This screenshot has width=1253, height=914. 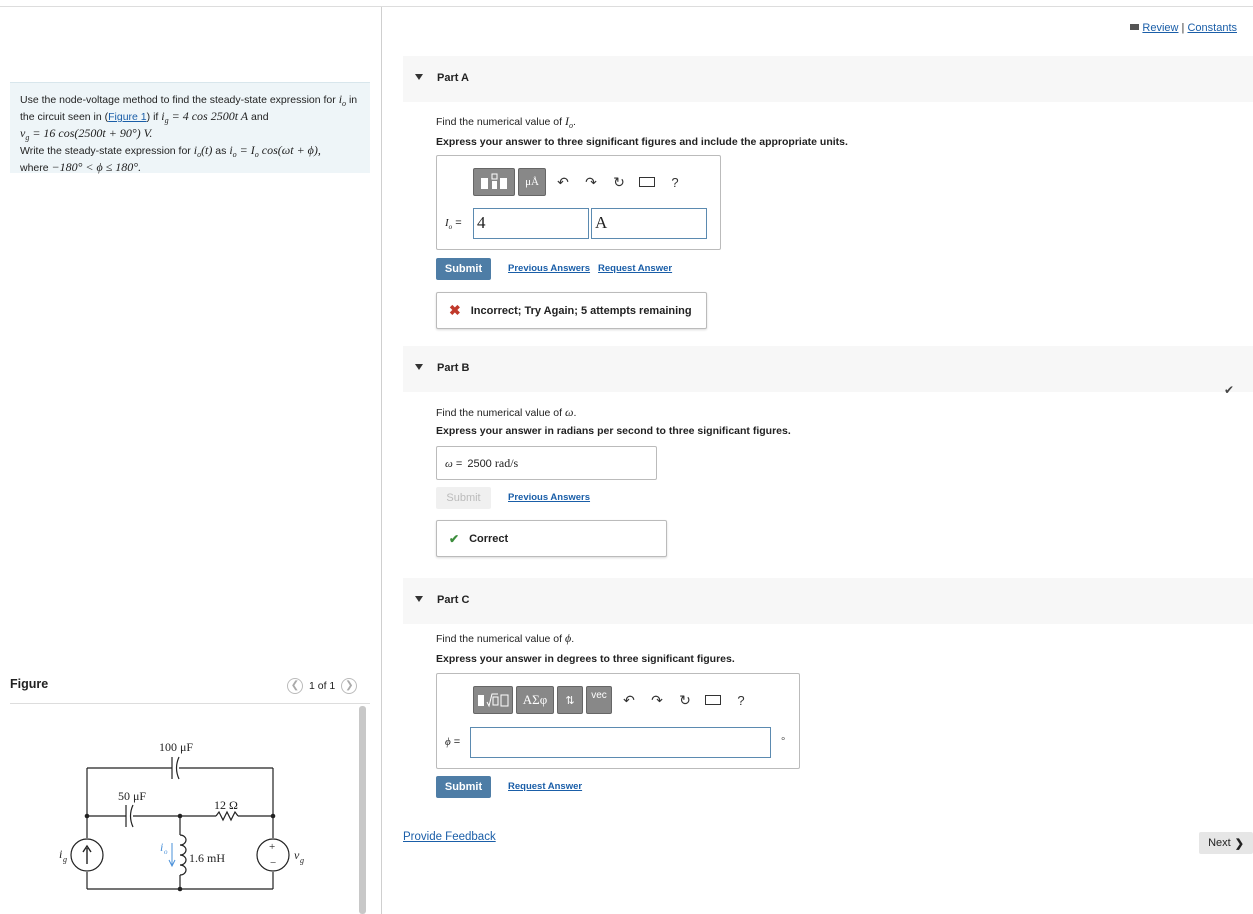 I want to click on next-button: Next ❯, so click(x=1226, y=843).